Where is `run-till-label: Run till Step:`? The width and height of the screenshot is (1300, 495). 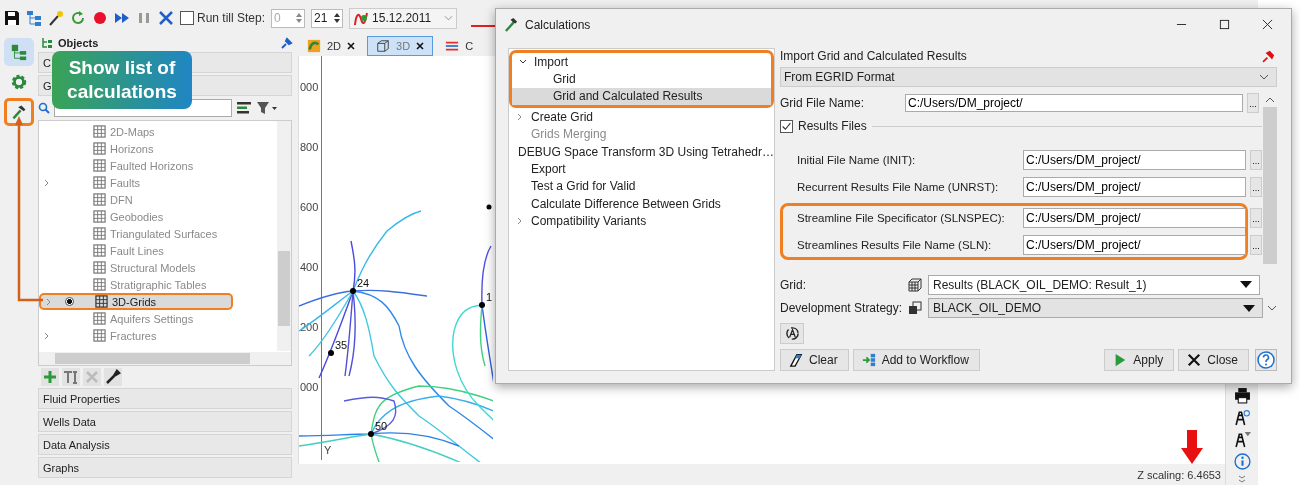 run-till-label: Run till Step: is located at coordinates (231, 18).